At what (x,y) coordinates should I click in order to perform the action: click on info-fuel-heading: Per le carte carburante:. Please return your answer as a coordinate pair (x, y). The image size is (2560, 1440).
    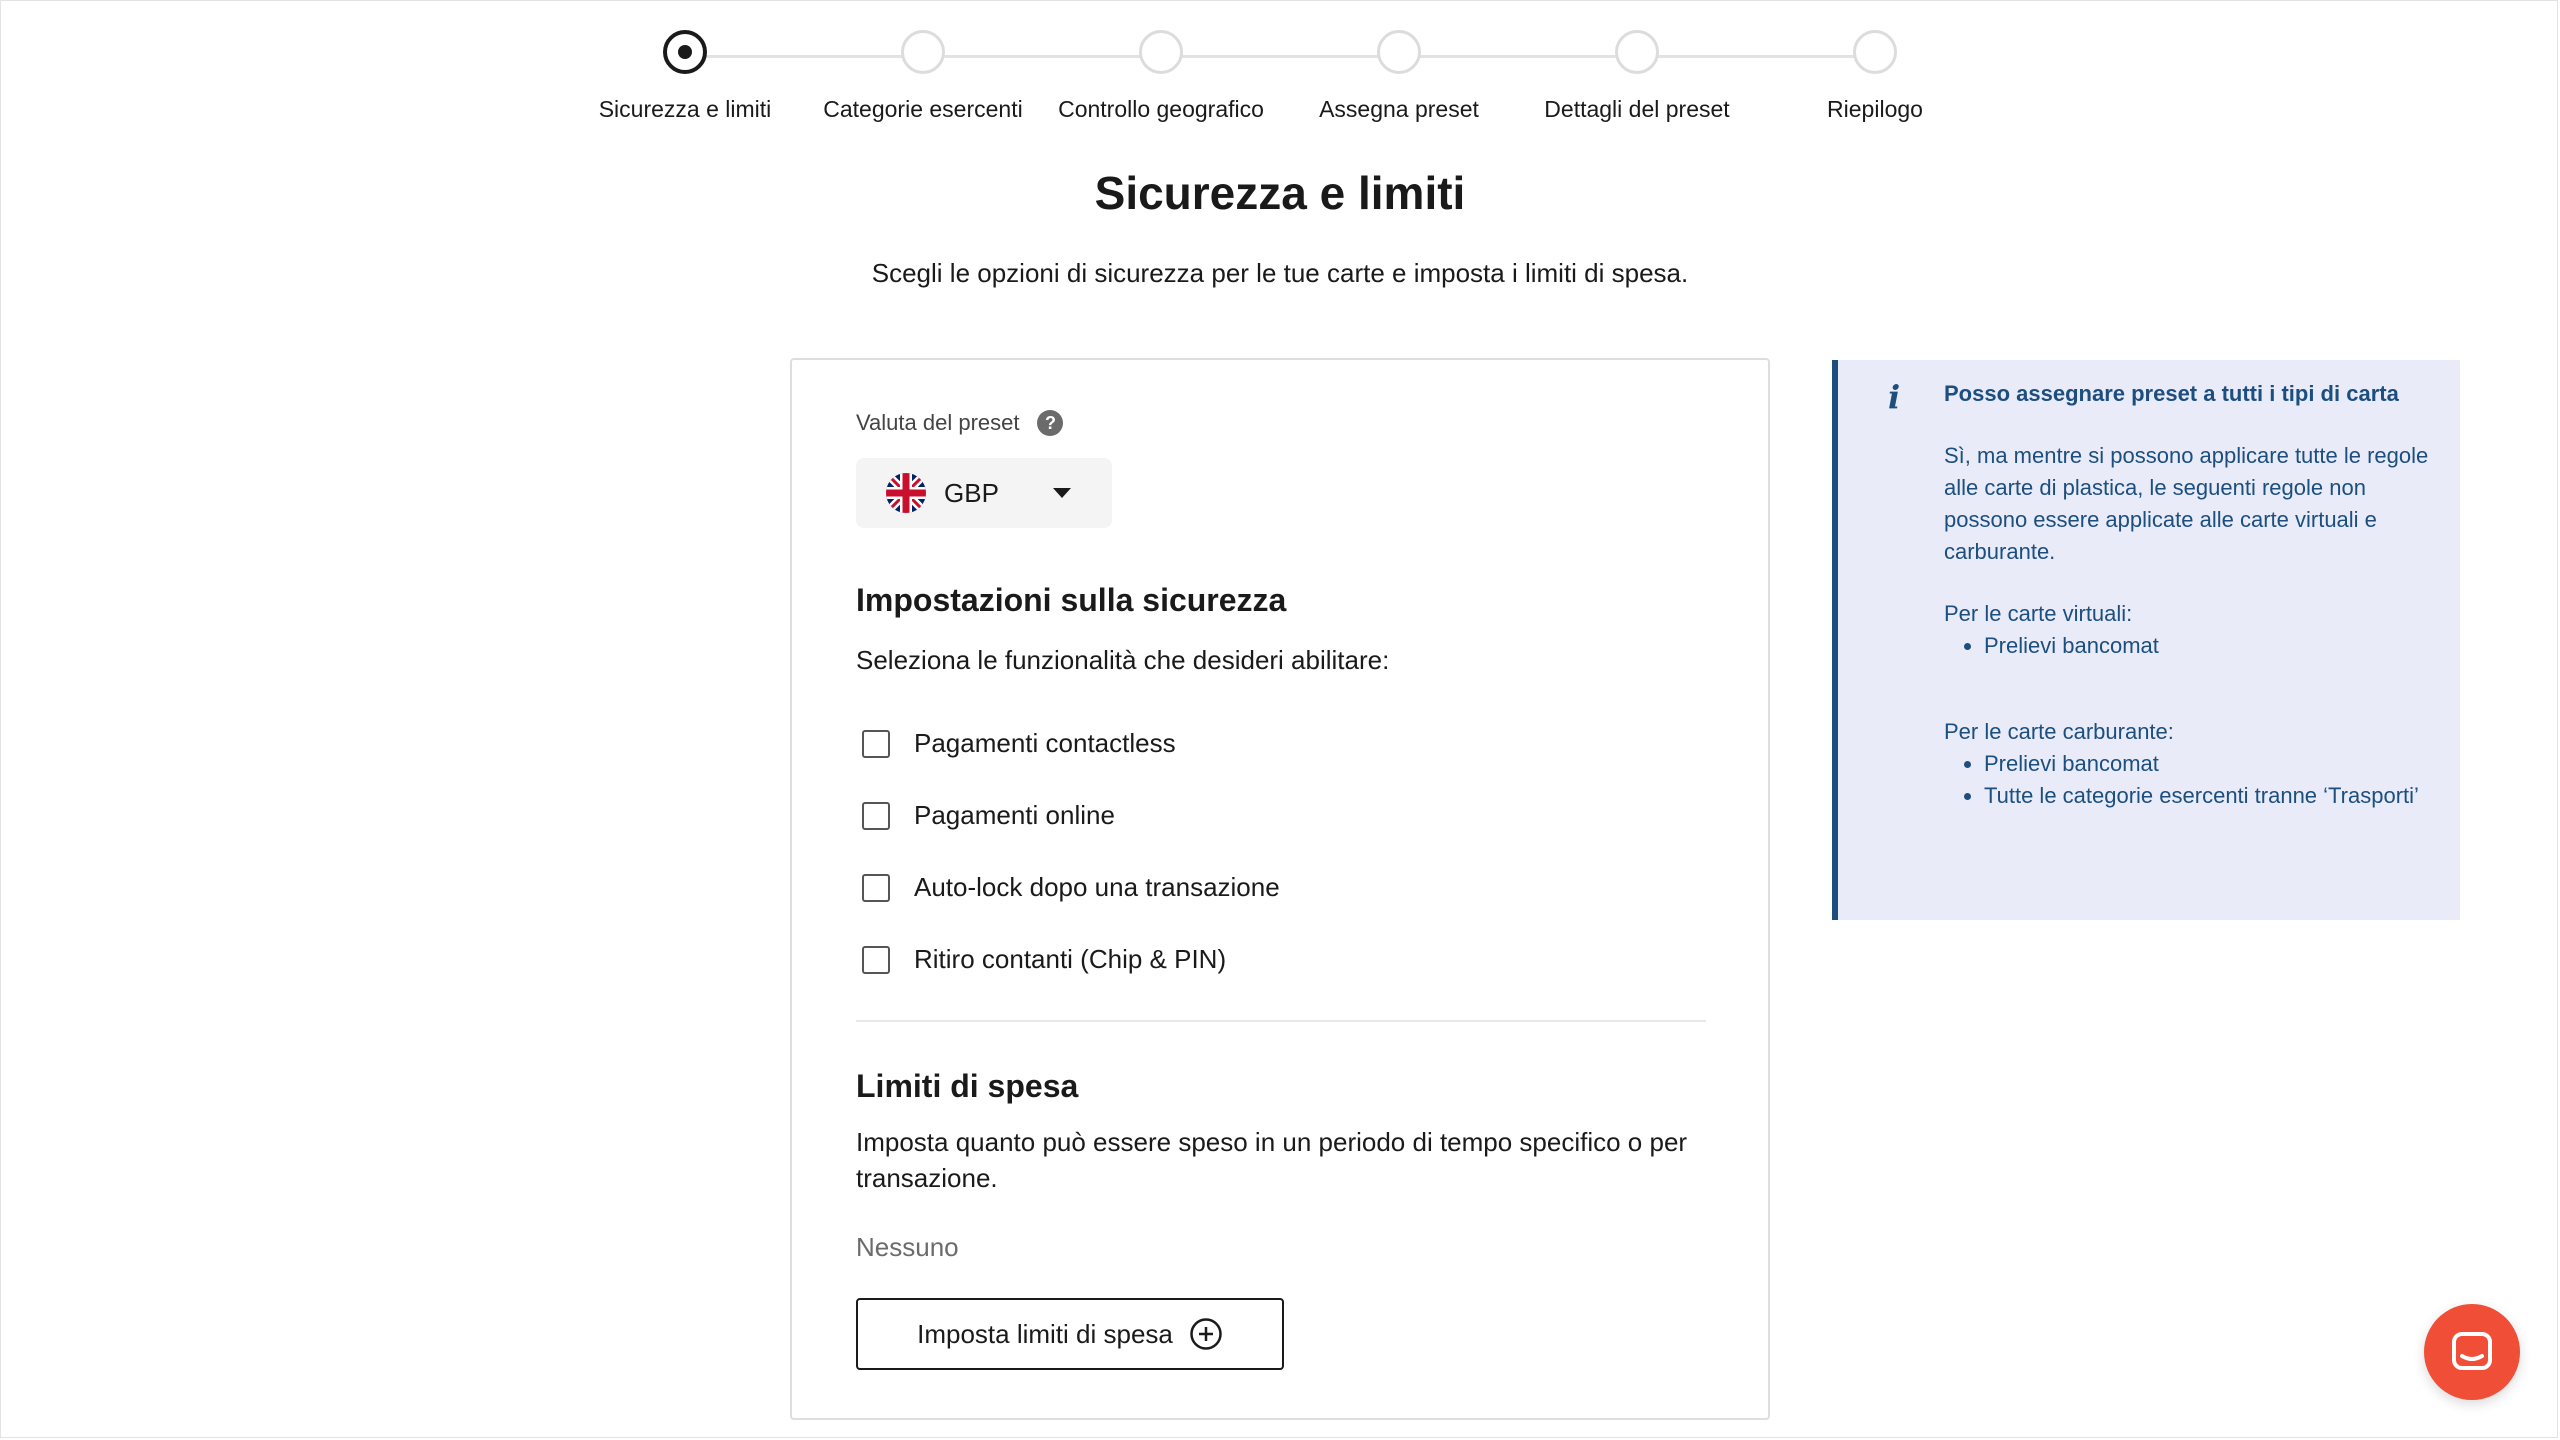
    Looking at the image, I should click on (2059, 731).